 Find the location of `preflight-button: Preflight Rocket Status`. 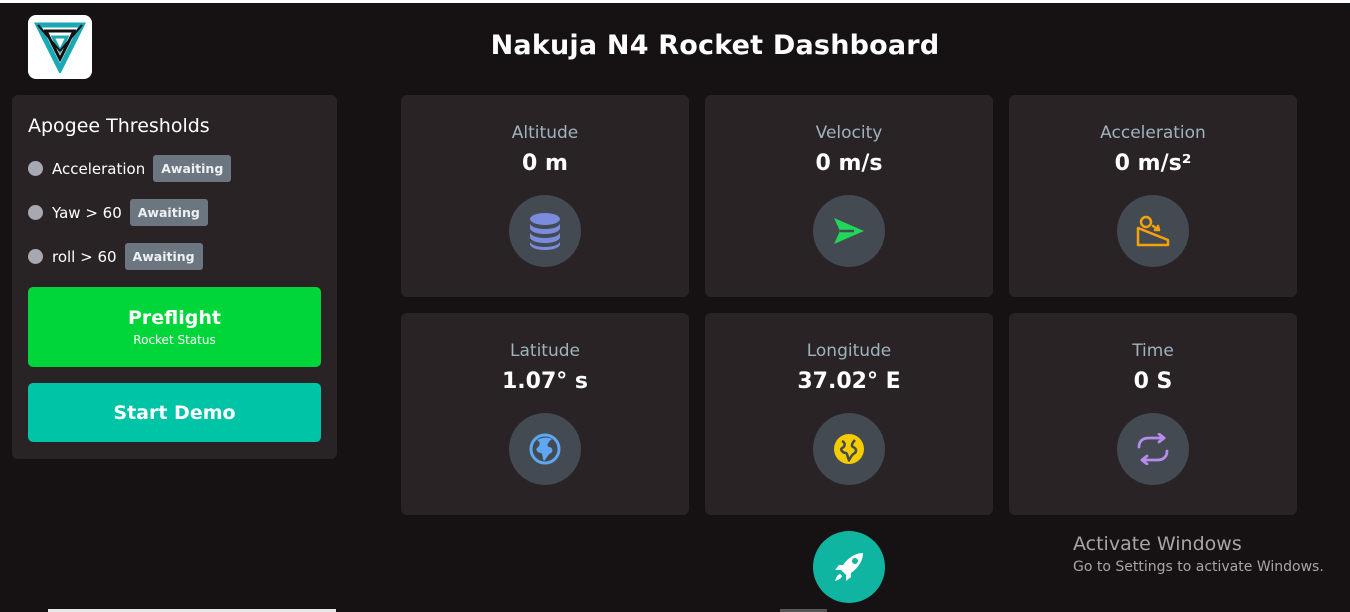

preflight-button: Preflight Rocket Status is located at coordinates (174, 327).